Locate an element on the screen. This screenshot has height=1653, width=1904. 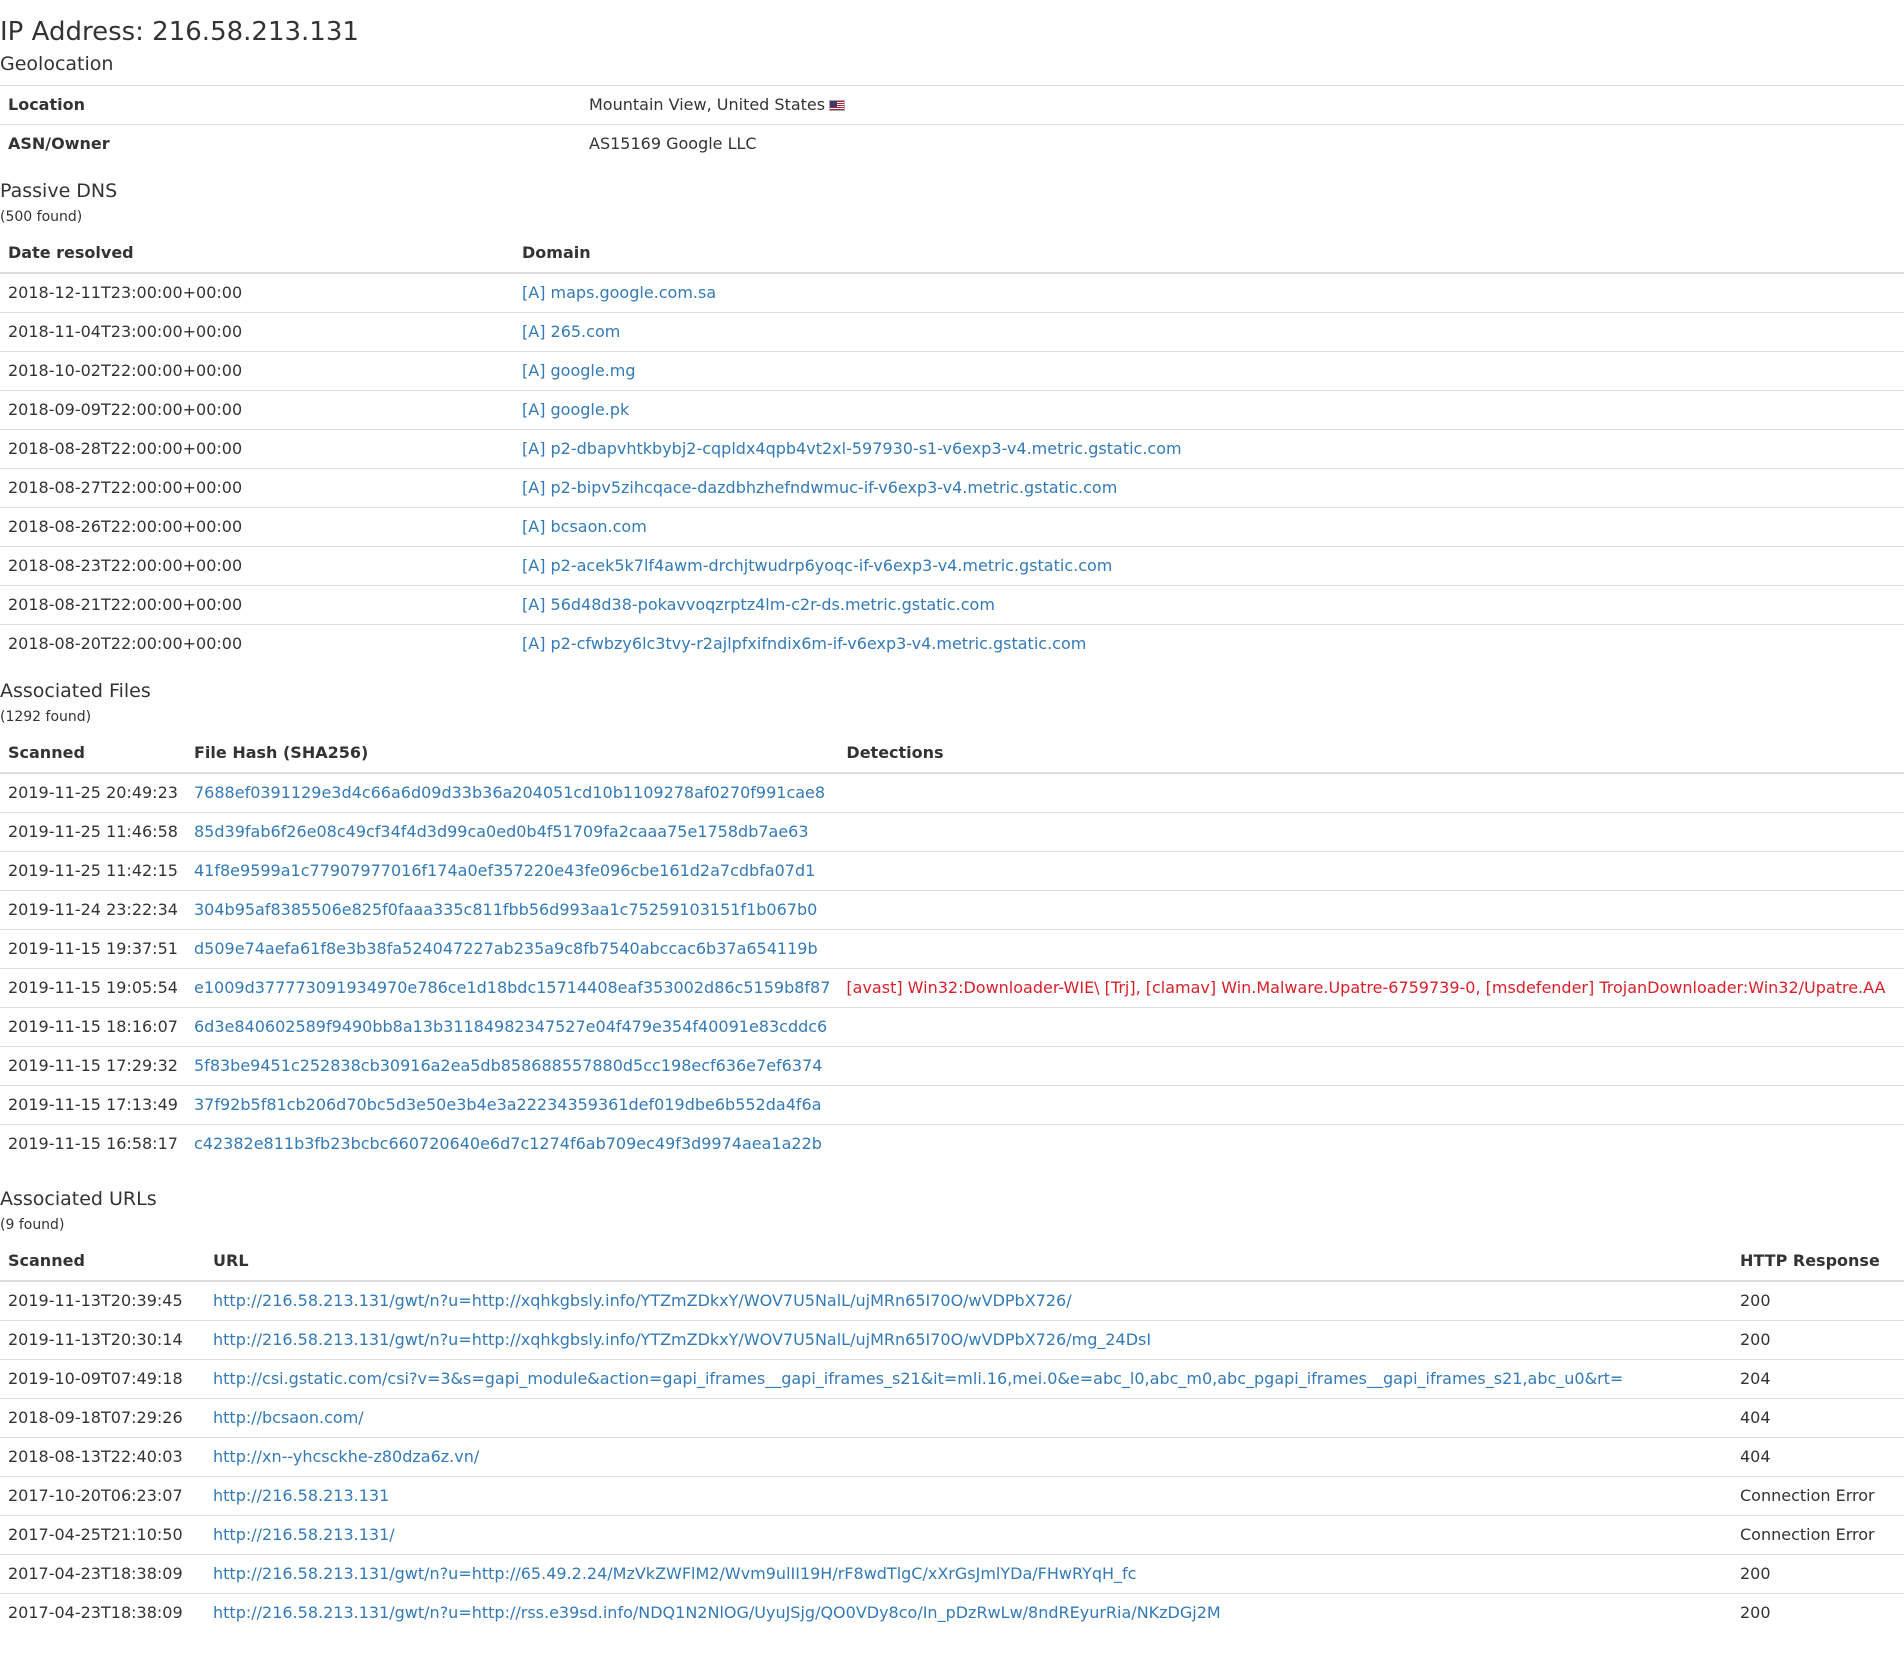
scanned-cell: 2019-11-24 23:22:34 is located at coordinates (93, 910).